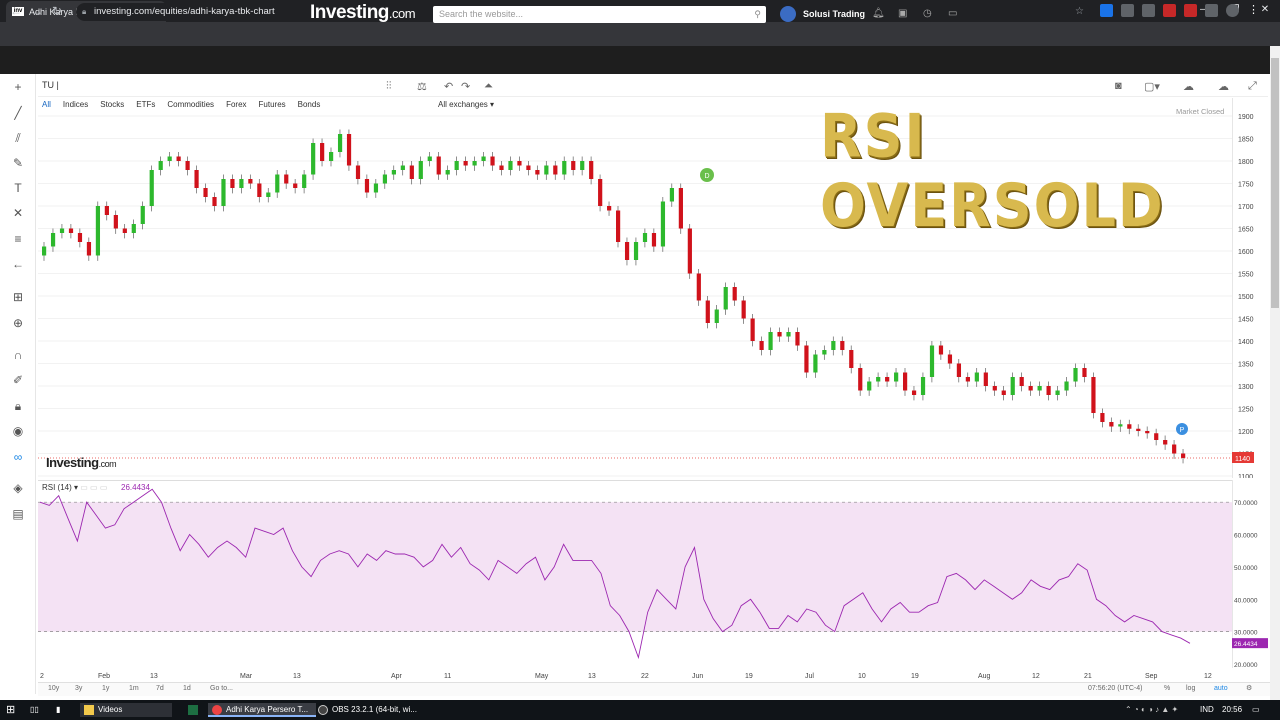 The height and width of the screenshot is (720, 1280). Describe the element at coordinates (246, 676) in the screenshot. I see `time-tick-label: Mar` at that location.